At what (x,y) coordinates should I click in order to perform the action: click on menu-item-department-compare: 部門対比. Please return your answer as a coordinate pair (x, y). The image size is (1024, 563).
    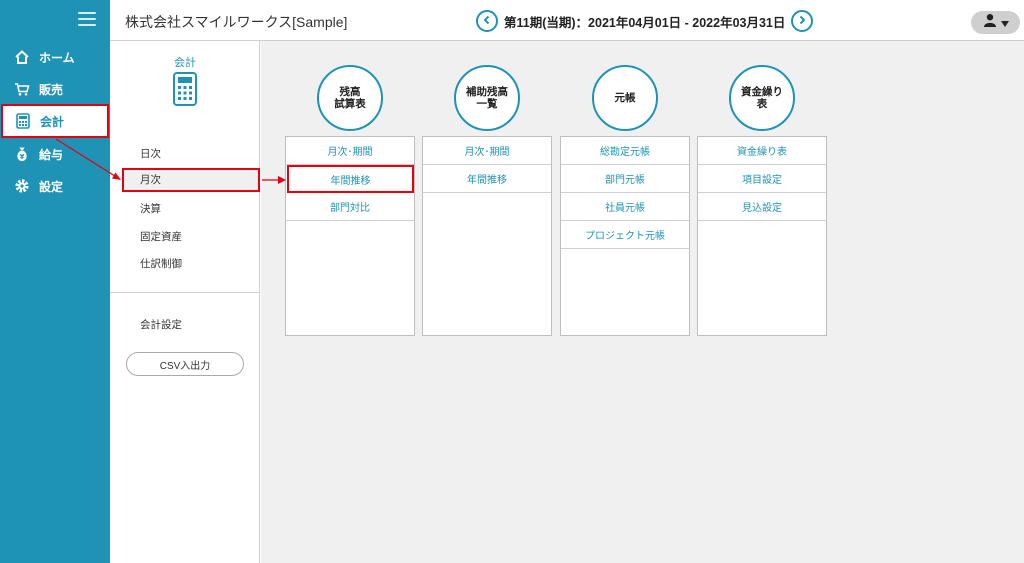
    Looking at the image, I should click on (350, 207).